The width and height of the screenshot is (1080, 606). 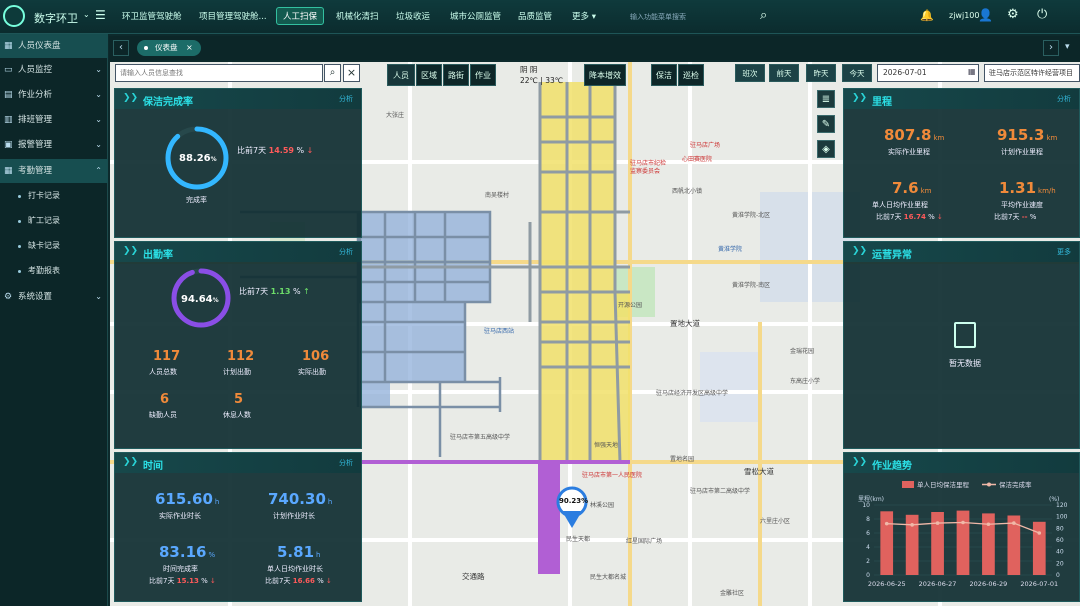 What do you see at coordinates (664, 75) in the screenshot?
I see `mode-btn-cleaning: 保洁` at bounding box center [664, 75].